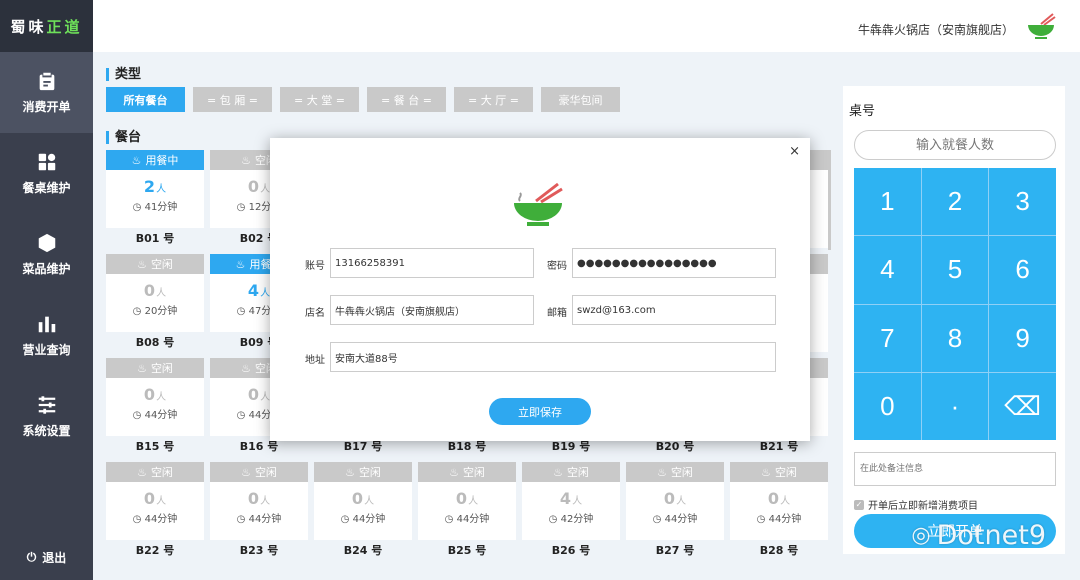 The height and width of the screenshot is (580, 1080). What do you see at coordinates (1022, 338) in the screenshot?
I see `key-9: 9` at bounding box center [1022, 338].